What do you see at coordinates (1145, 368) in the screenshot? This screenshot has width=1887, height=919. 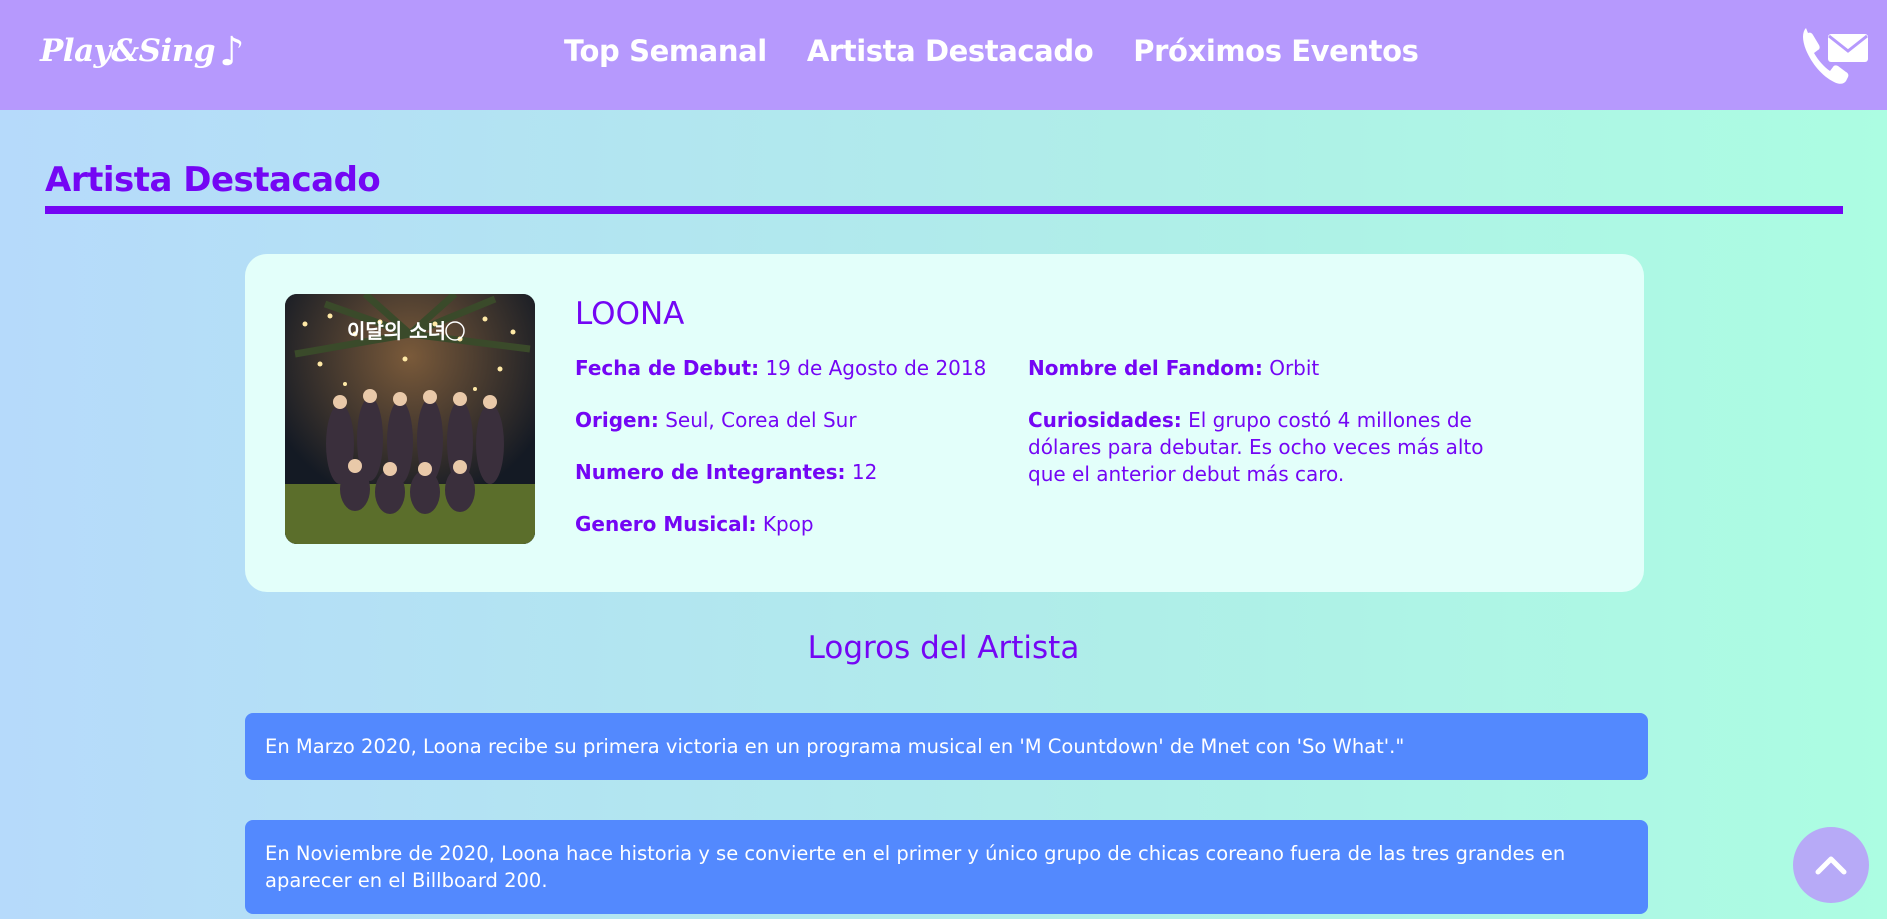 I see `fandom-name-label: Nombre del Fandom:` at bounding box center [1145, 368].